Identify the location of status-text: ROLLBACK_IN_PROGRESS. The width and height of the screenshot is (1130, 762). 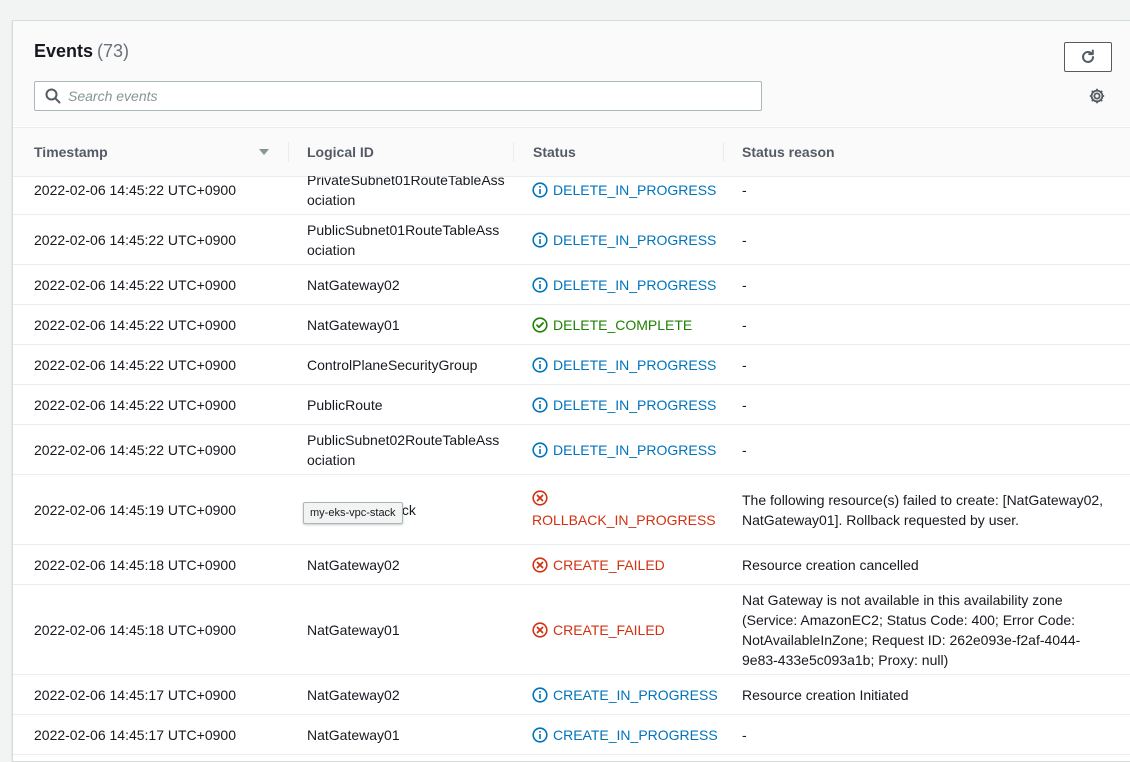
(624, 519).